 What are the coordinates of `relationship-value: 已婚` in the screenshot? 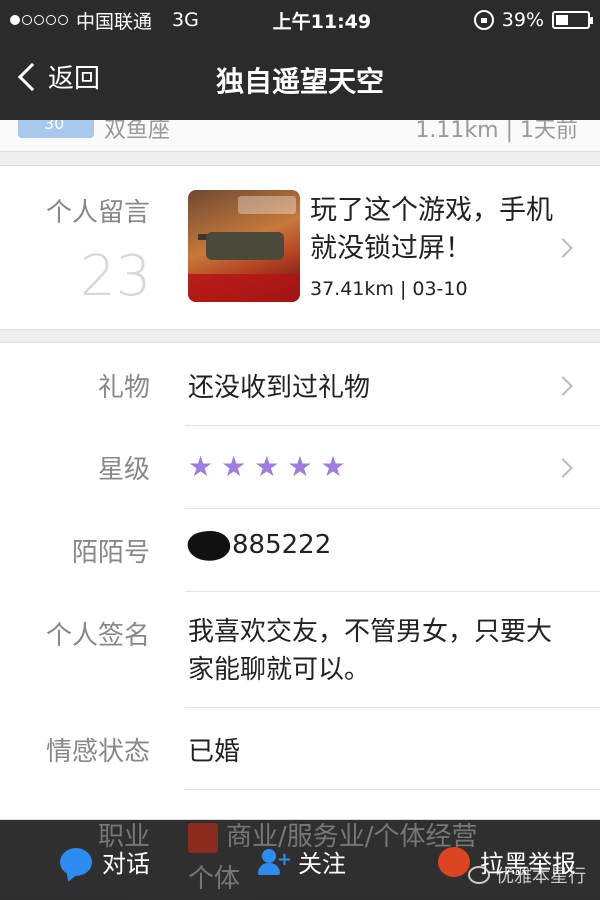 It's located at (214, 752).